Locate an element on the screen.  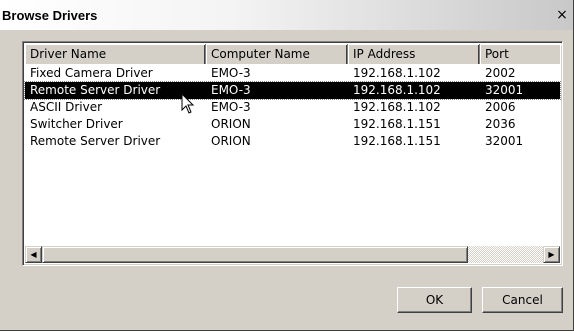
column-header-computer-name: Computer Name is located at coordinates (277, 54).